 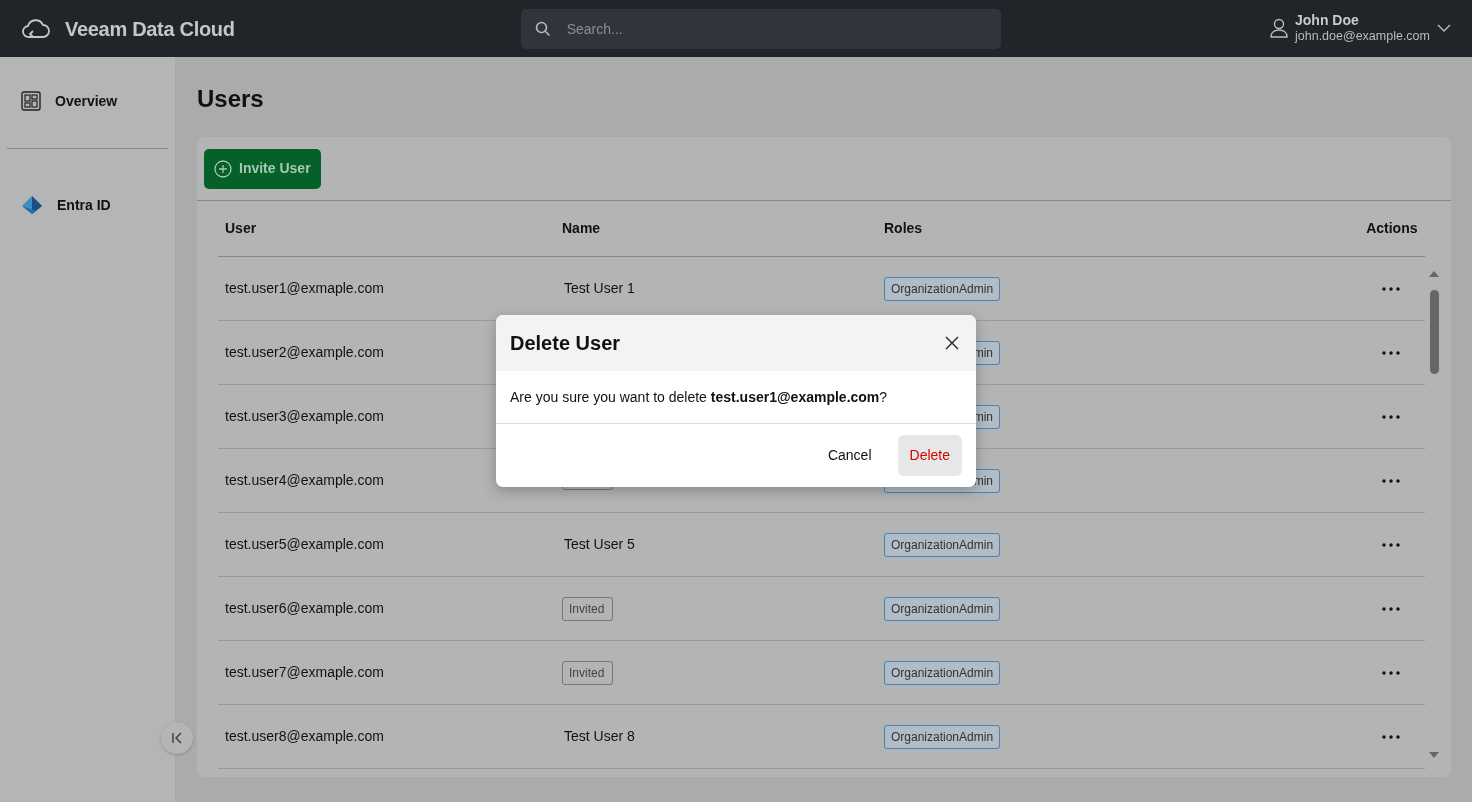 What do you see at coordinates (304, 288) in the screenshot?
I see `table-cell-text: test.user1@exmaple.com` at bounding box center [304, 288].